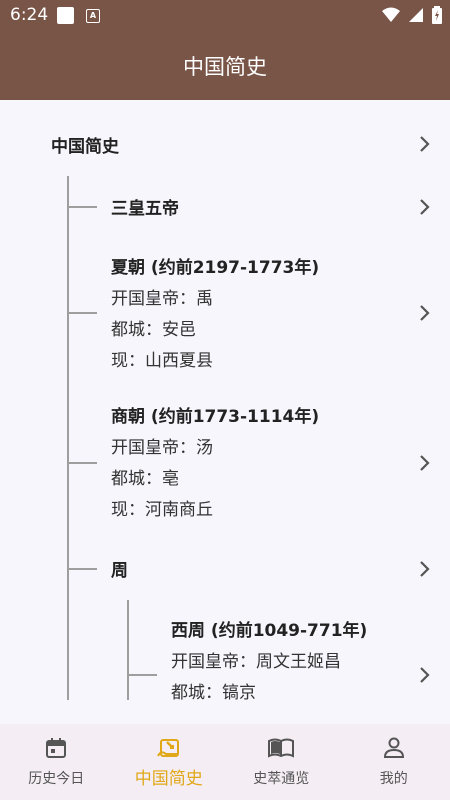 The image size is (450, 800). Describe the element at coordinates (169, 762) in the screenshot. I see `nav-china-history: 中国简史` at that location.